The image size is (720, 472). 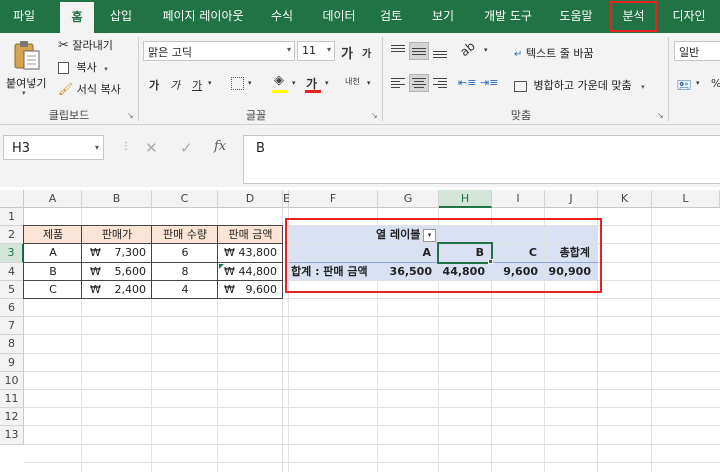 I want to click on tab-view: 보기, so click(x=443, y=16).